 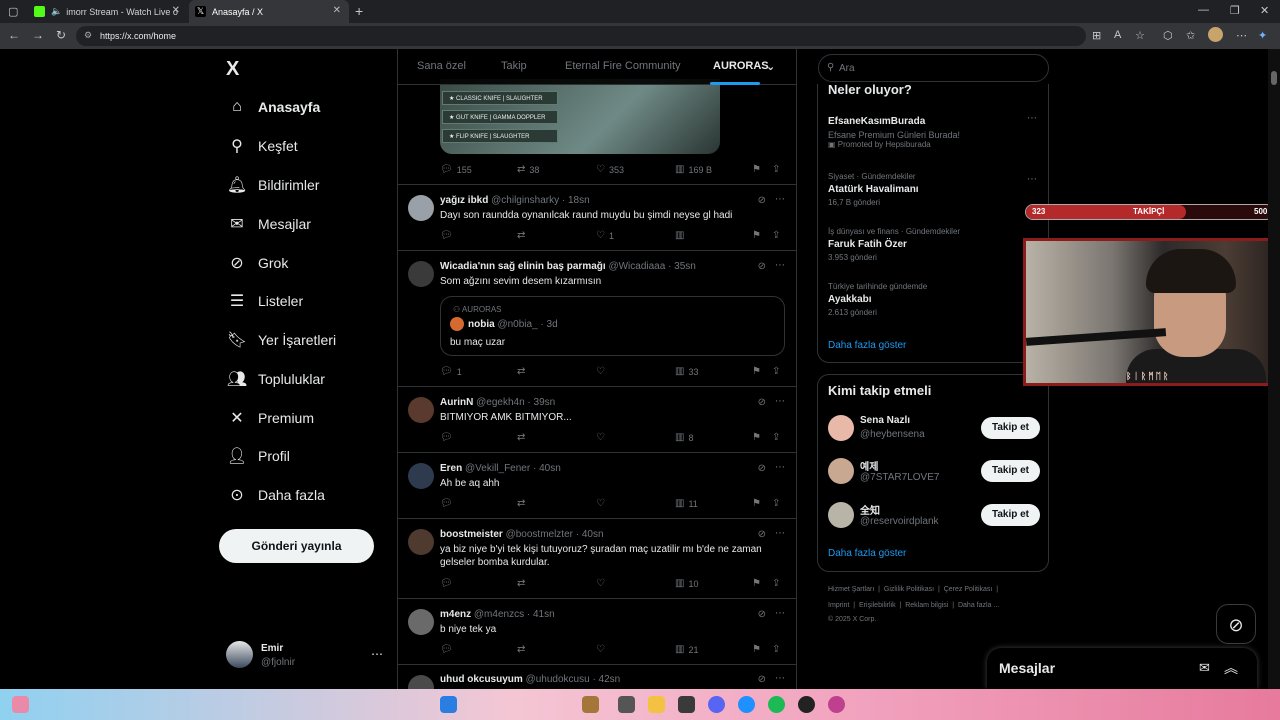 I want to click on discord-icon, so click(x=716, y=704).